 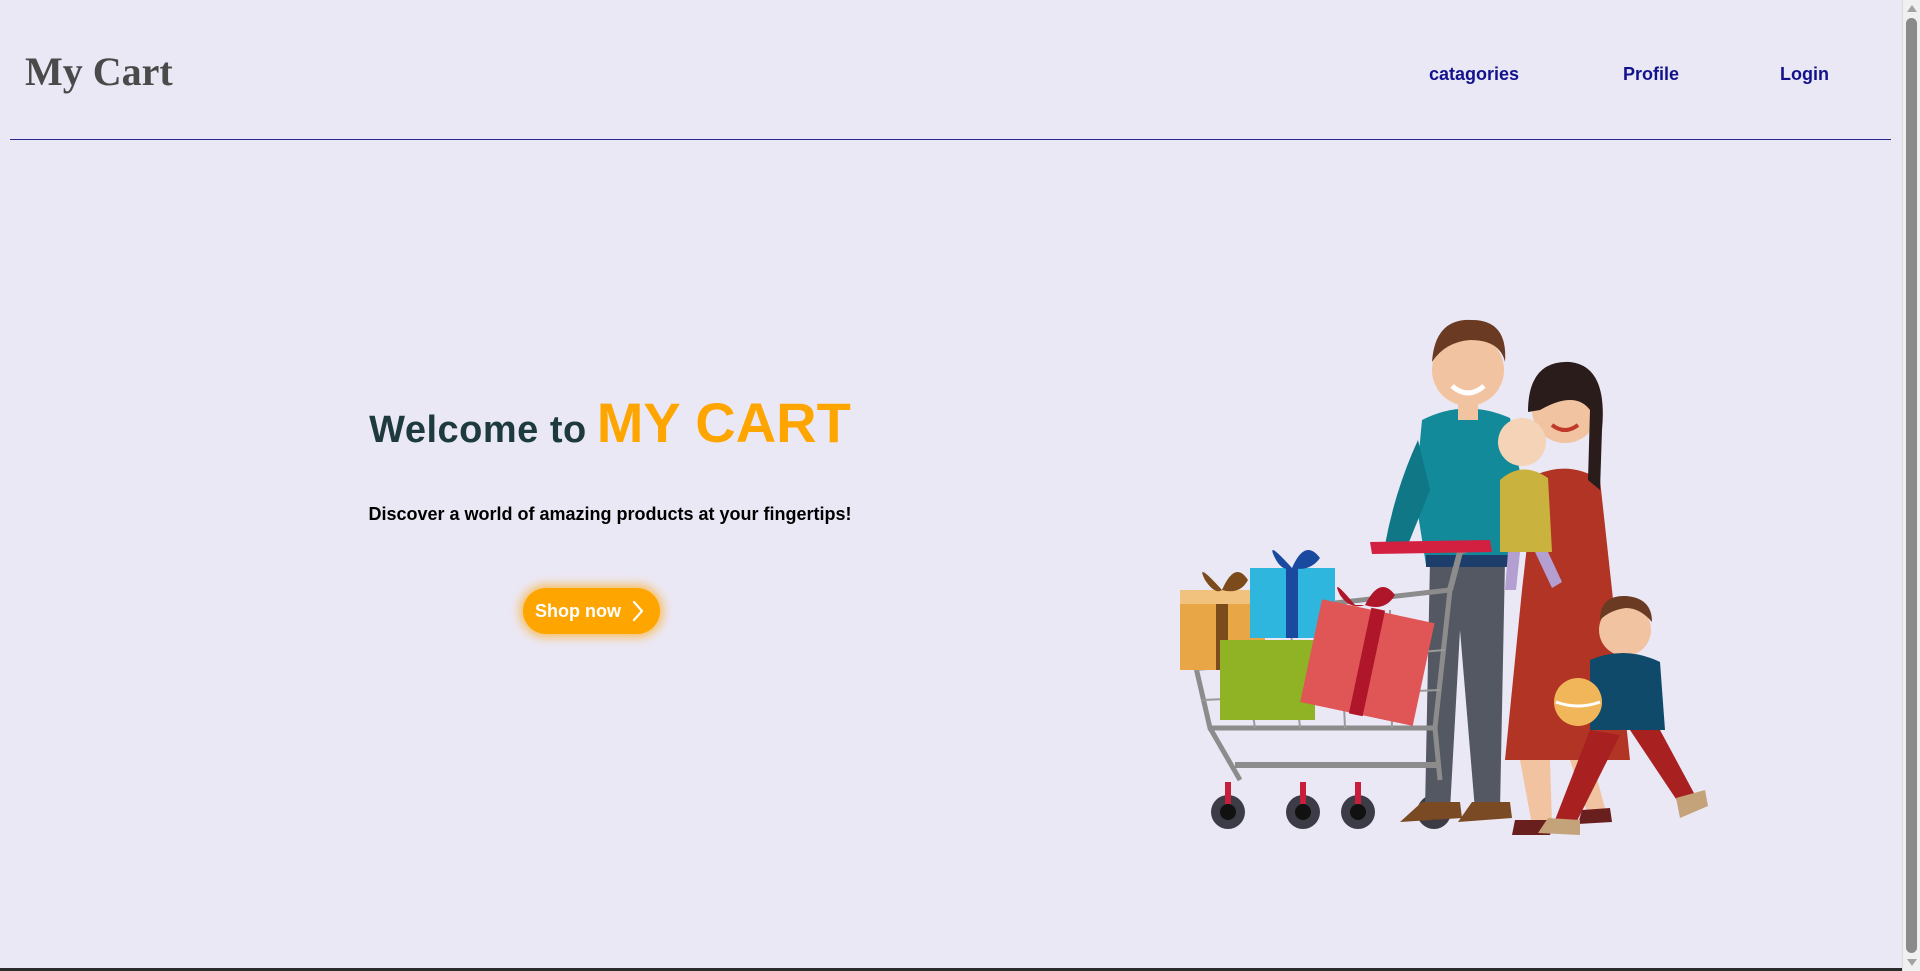 What do you see at coordinates (1474, 74) in the screenshot?
I see `nav-link-catagories: catagories` at bounding box center [1474, 74].